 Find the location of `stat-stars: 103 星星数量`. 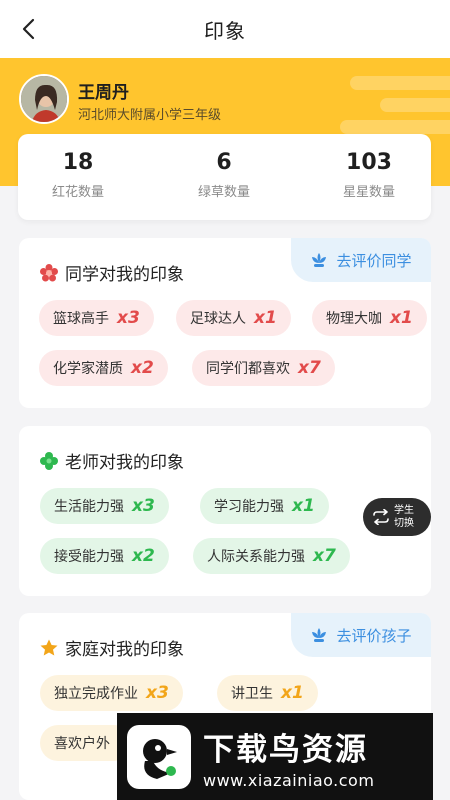

stat-stars: 103 星星数量 is located at coordinates (369, 175).